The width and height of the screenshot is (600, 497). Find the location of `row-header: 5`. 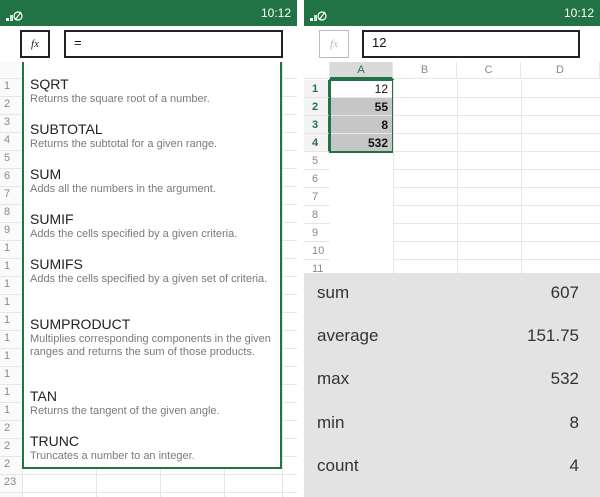

row-header: 5 is located at coordinates (317, 161).